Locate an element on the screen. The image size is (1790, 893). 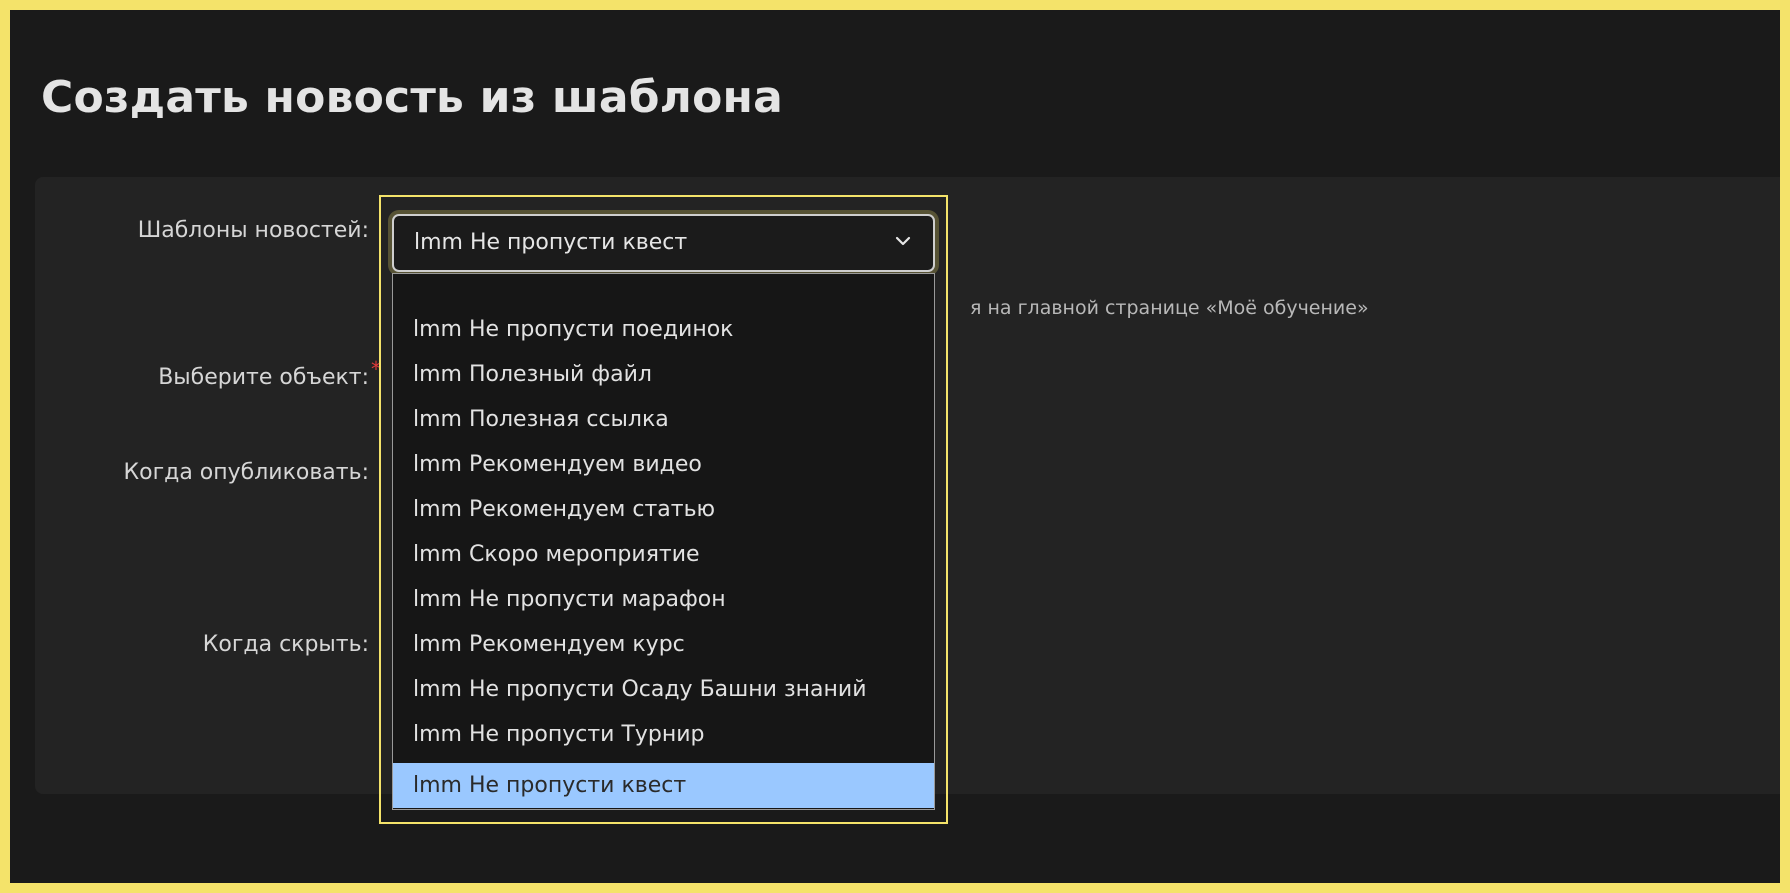
template-select: lmm Не пропусти квест is located at coordinates (663, 243).